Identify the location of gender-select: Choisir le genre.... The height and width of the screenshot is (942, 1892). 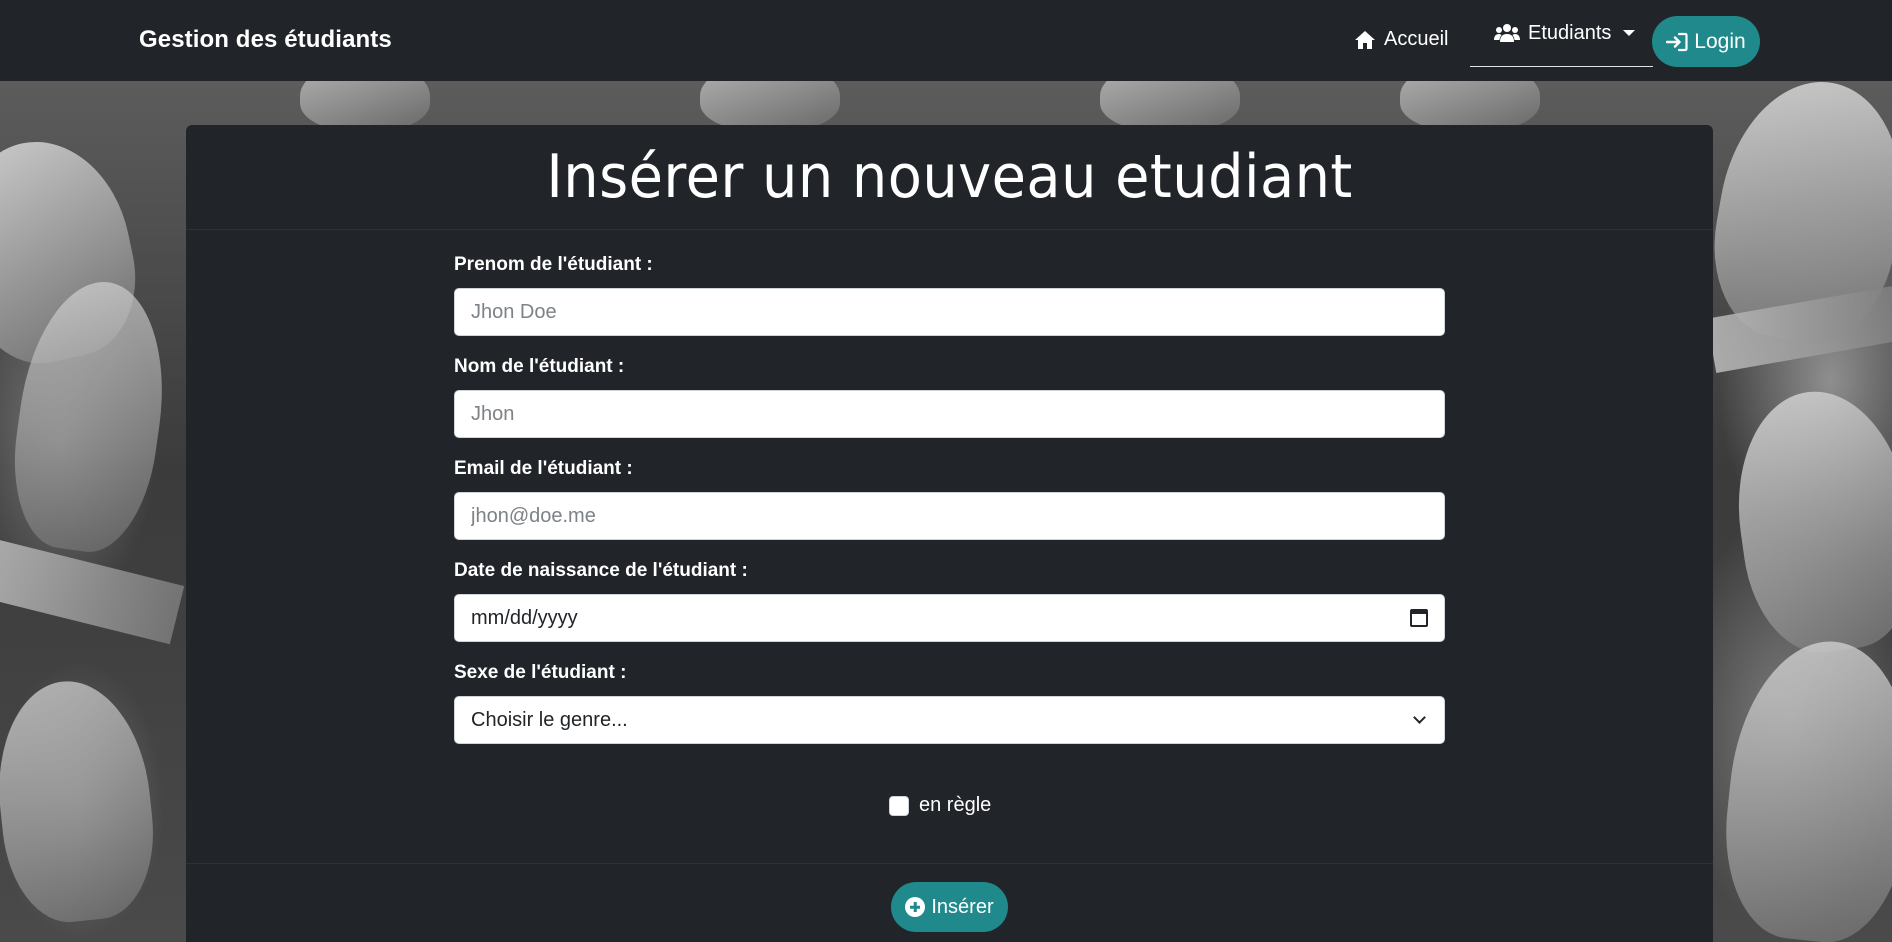
(949, 720).